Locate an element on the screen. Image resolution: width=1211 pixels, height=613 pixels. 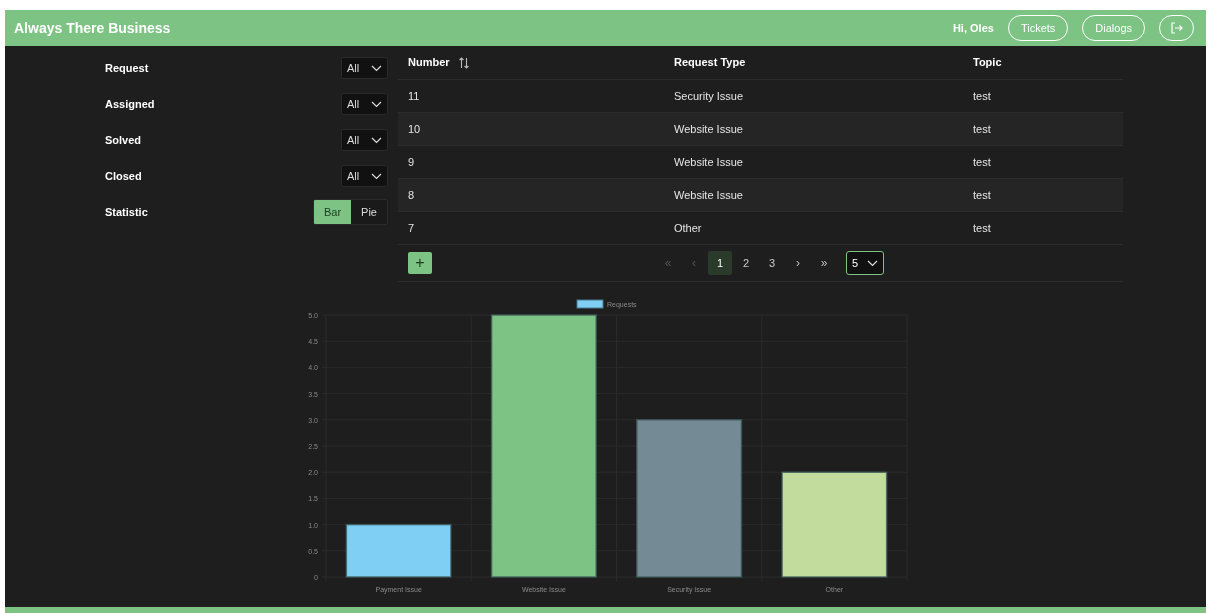
filter-label: Request is located at coordinates (127, 68).